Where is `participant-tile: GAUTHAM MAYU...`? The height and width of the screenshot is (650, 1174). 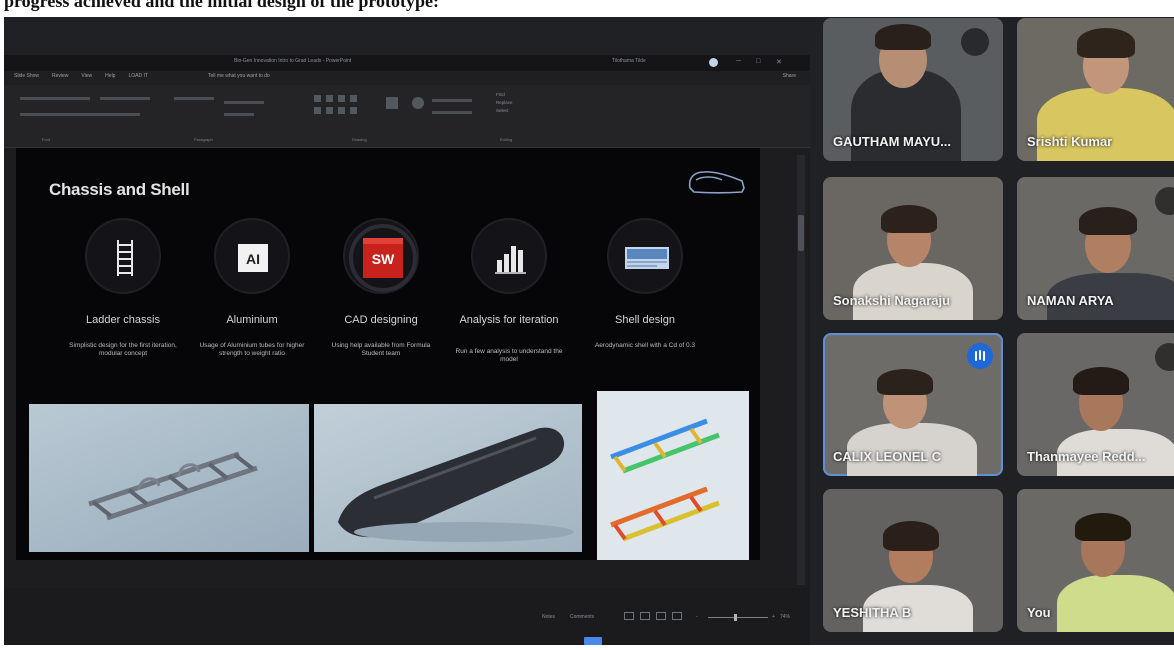
participant-tile: GAUTHAM MAYU... is located at coordinates (913, 89).